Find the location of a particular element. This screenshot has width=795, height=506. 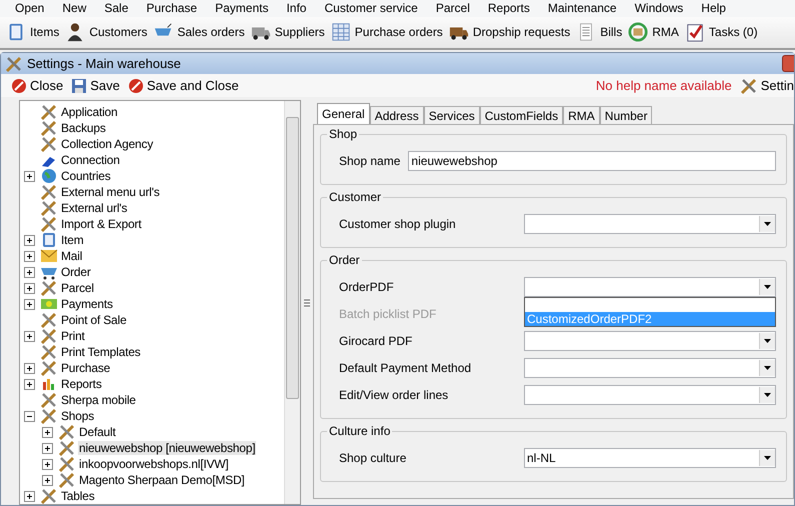

tree-item: Countries is located at coordinates (86, 176).